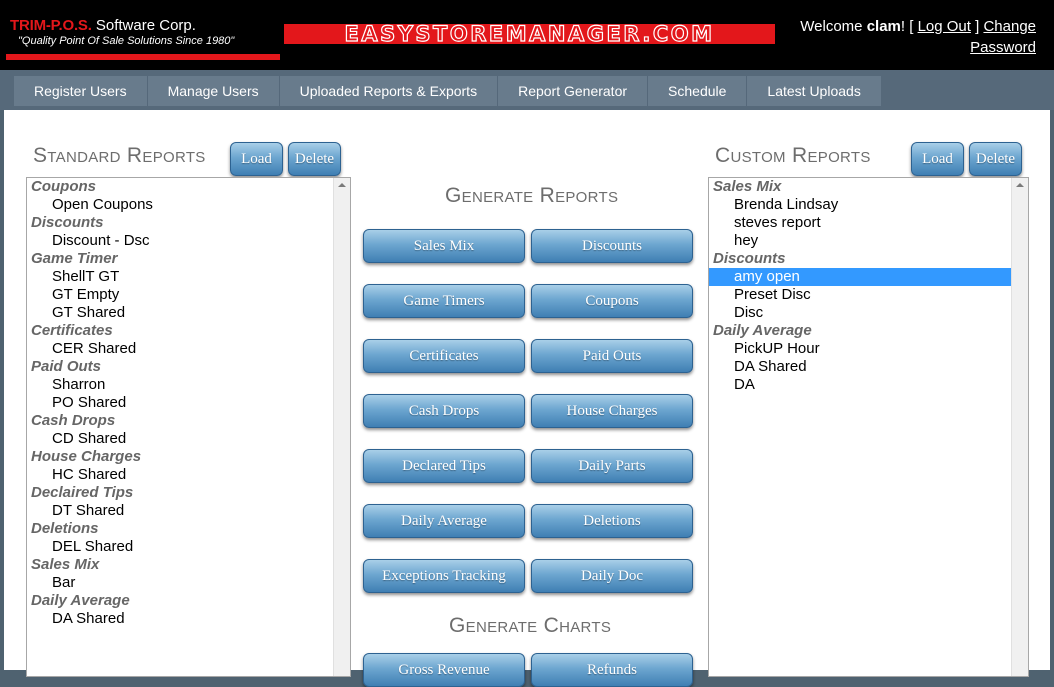 Image resolution: width=1054 pixels, height=687 pixels. Describe the element at coordinates (444, 356) in the screenshot. I see `certificates-report-button: Certificates` at that location.